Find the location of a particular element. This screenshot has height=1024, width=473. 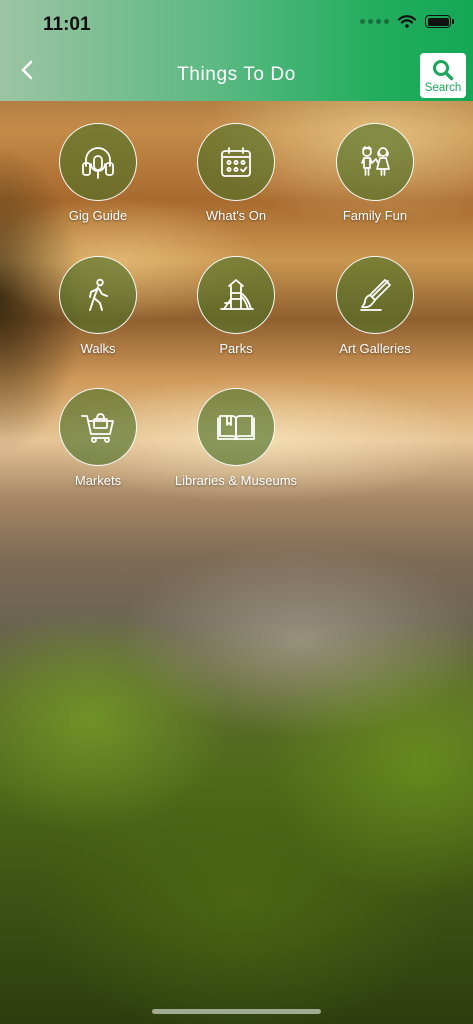

calendar-icon is located at coordinates (236, 162).